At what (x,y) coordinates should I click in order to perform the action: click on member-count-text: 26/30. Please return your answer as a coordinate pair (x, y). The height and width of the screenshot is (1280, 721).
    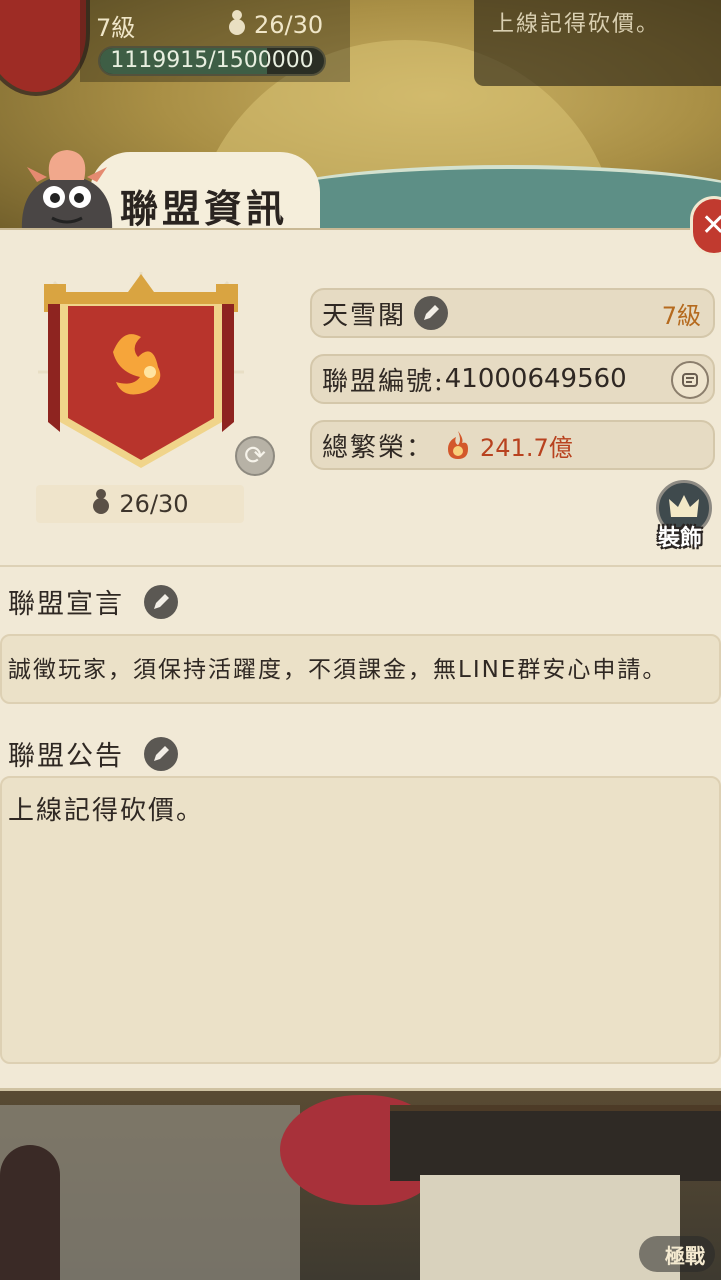
    Looking at the image, I should click on (154, 504).